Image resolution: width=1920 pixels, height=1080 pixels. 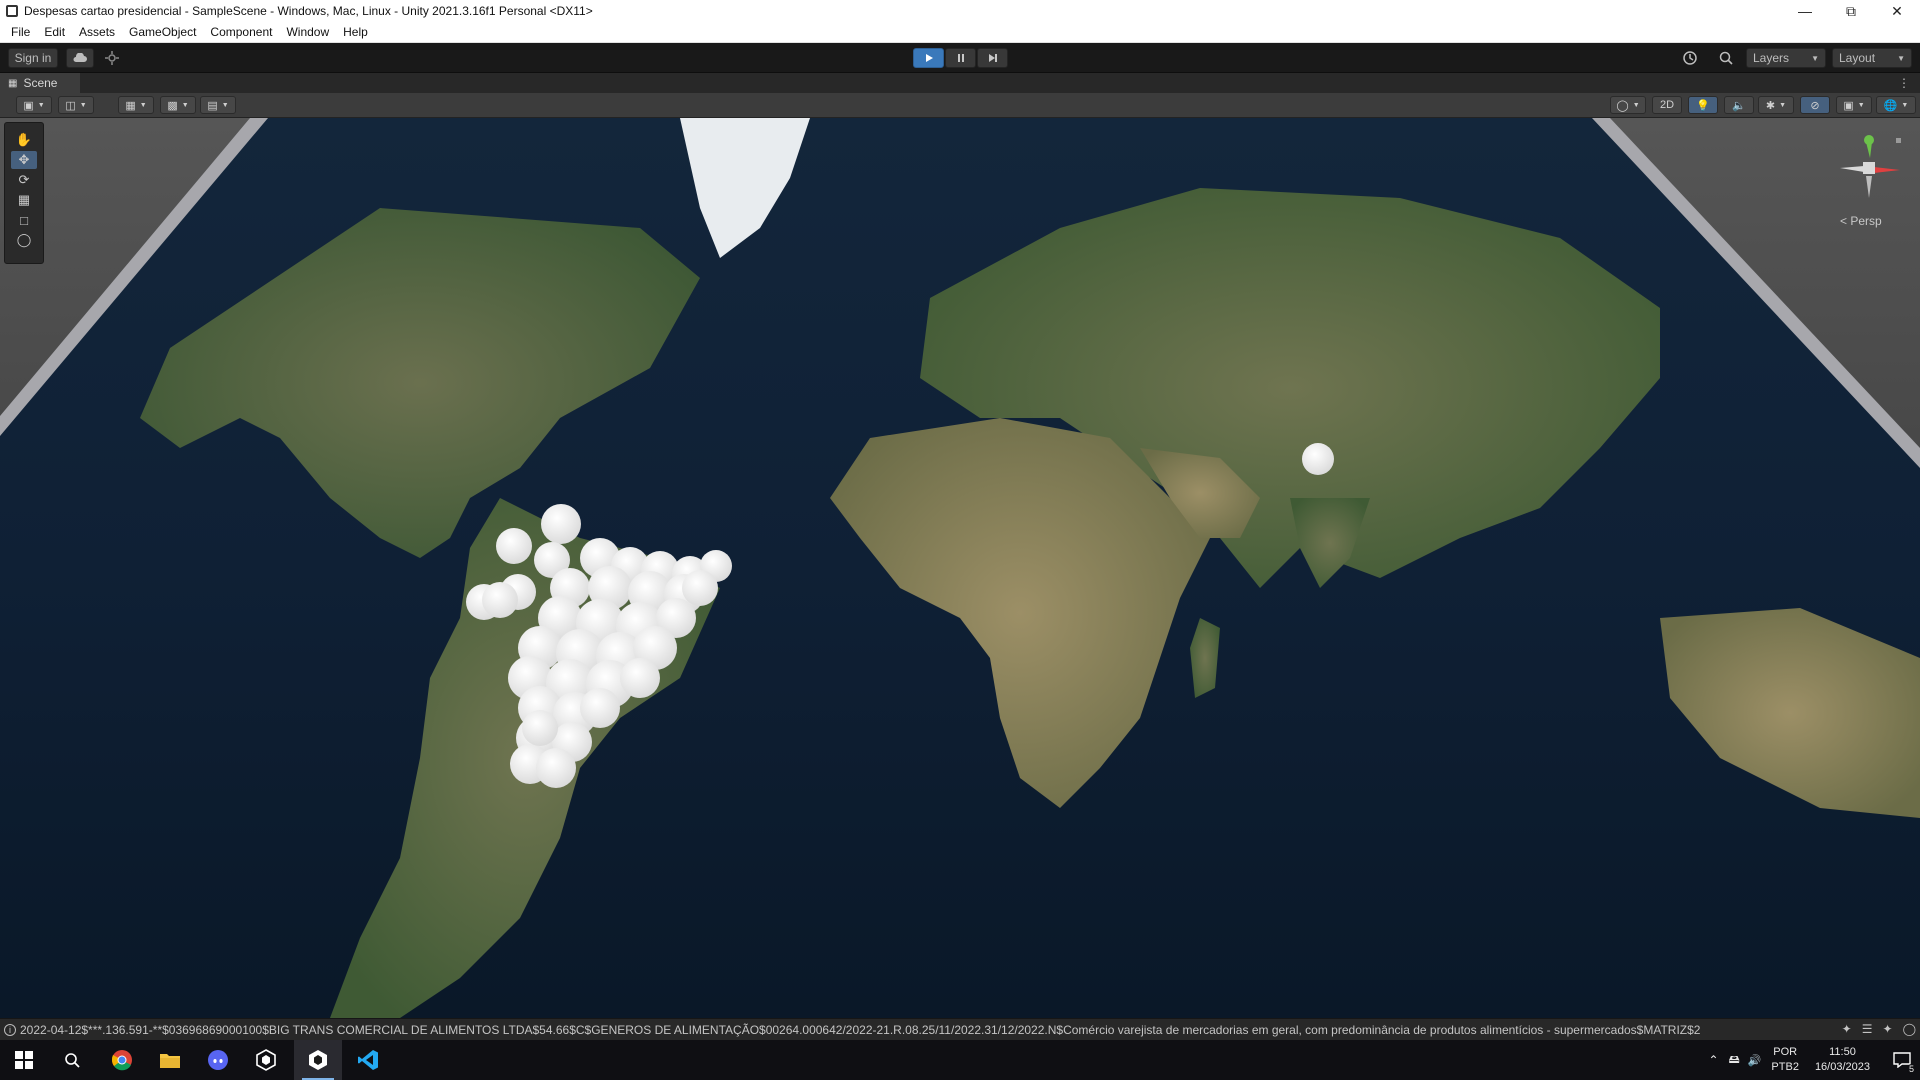 I want to click on notification-center-icon: 5, so click(x=1902, y=1060).